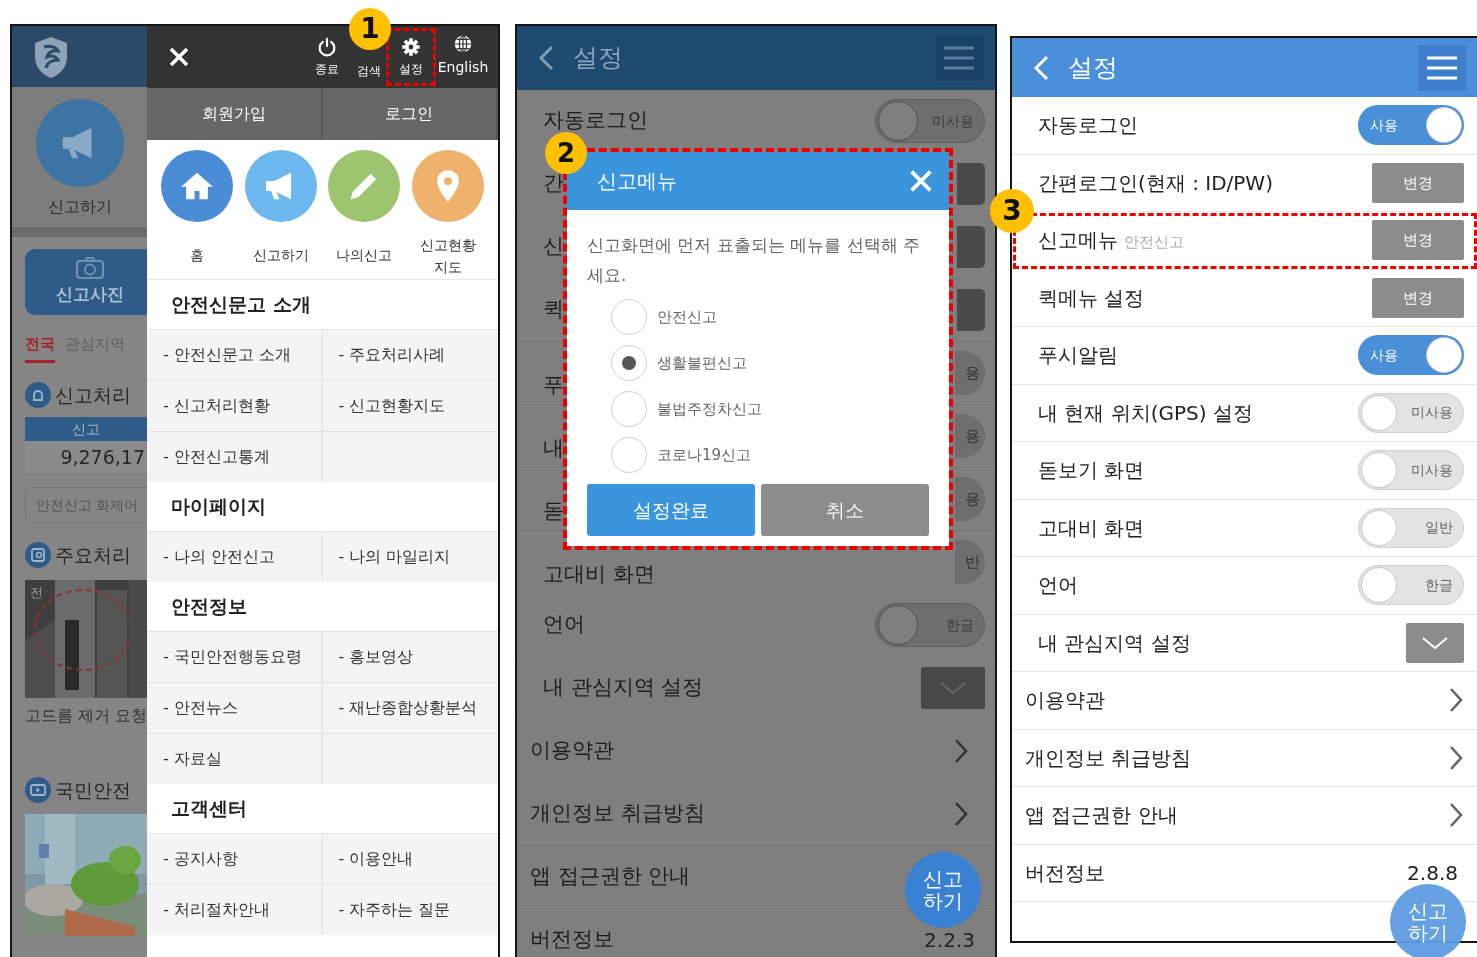 Image resolution: width=1477 pixels, height=957 pixels. What do you see at coordinates (553, 183) in the screenshot?
I see `setting-label: 간` at bounding box center [553, 183].